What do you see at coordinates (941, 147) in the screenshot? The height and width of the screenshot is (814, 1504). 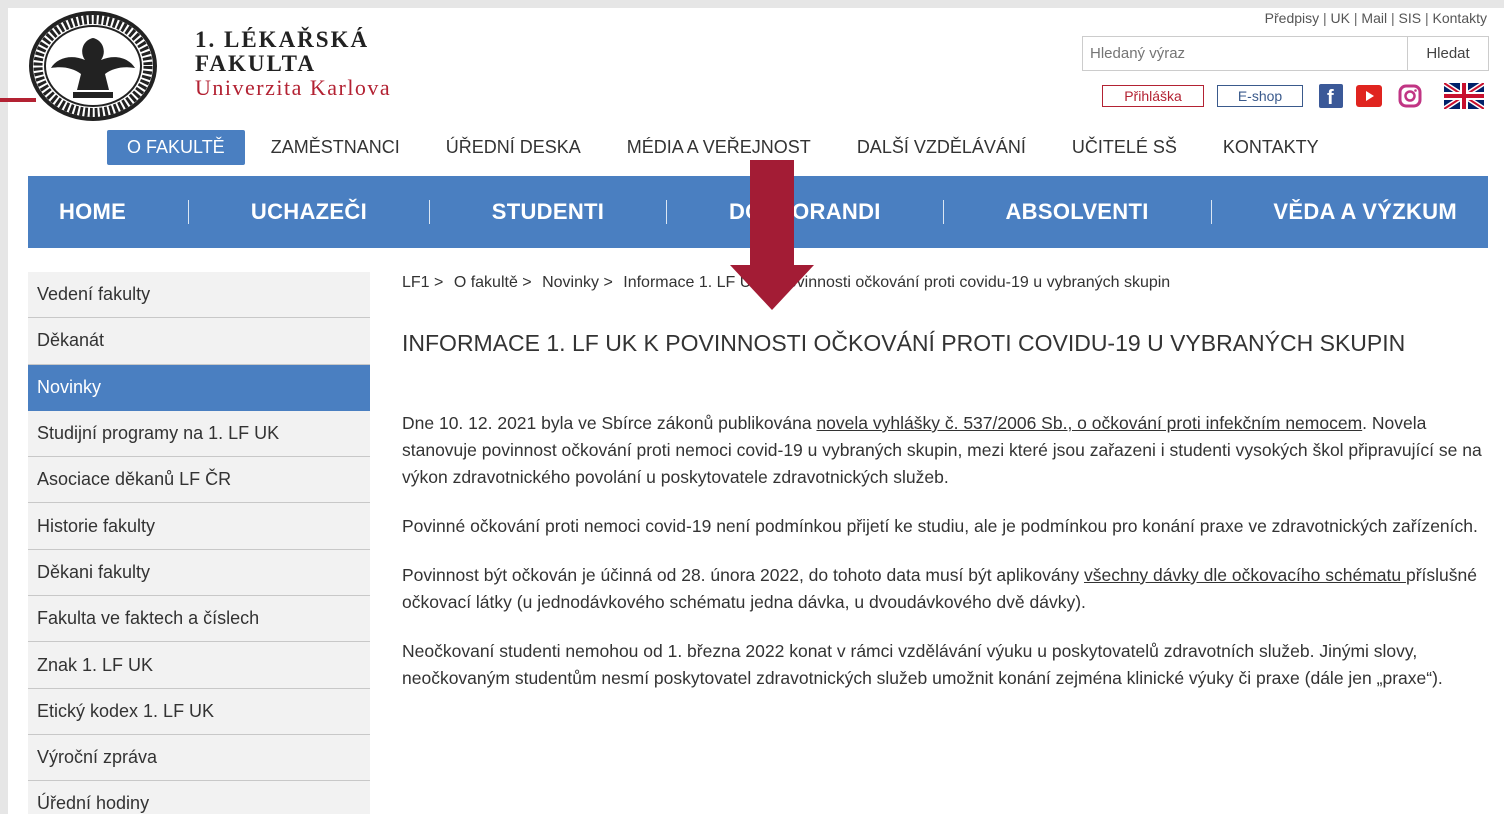 I see `subnav-dalsi-vzdelavani: DALŠÍ VZDĚLÁVÁNÍ` at bounding box center [941, 147].